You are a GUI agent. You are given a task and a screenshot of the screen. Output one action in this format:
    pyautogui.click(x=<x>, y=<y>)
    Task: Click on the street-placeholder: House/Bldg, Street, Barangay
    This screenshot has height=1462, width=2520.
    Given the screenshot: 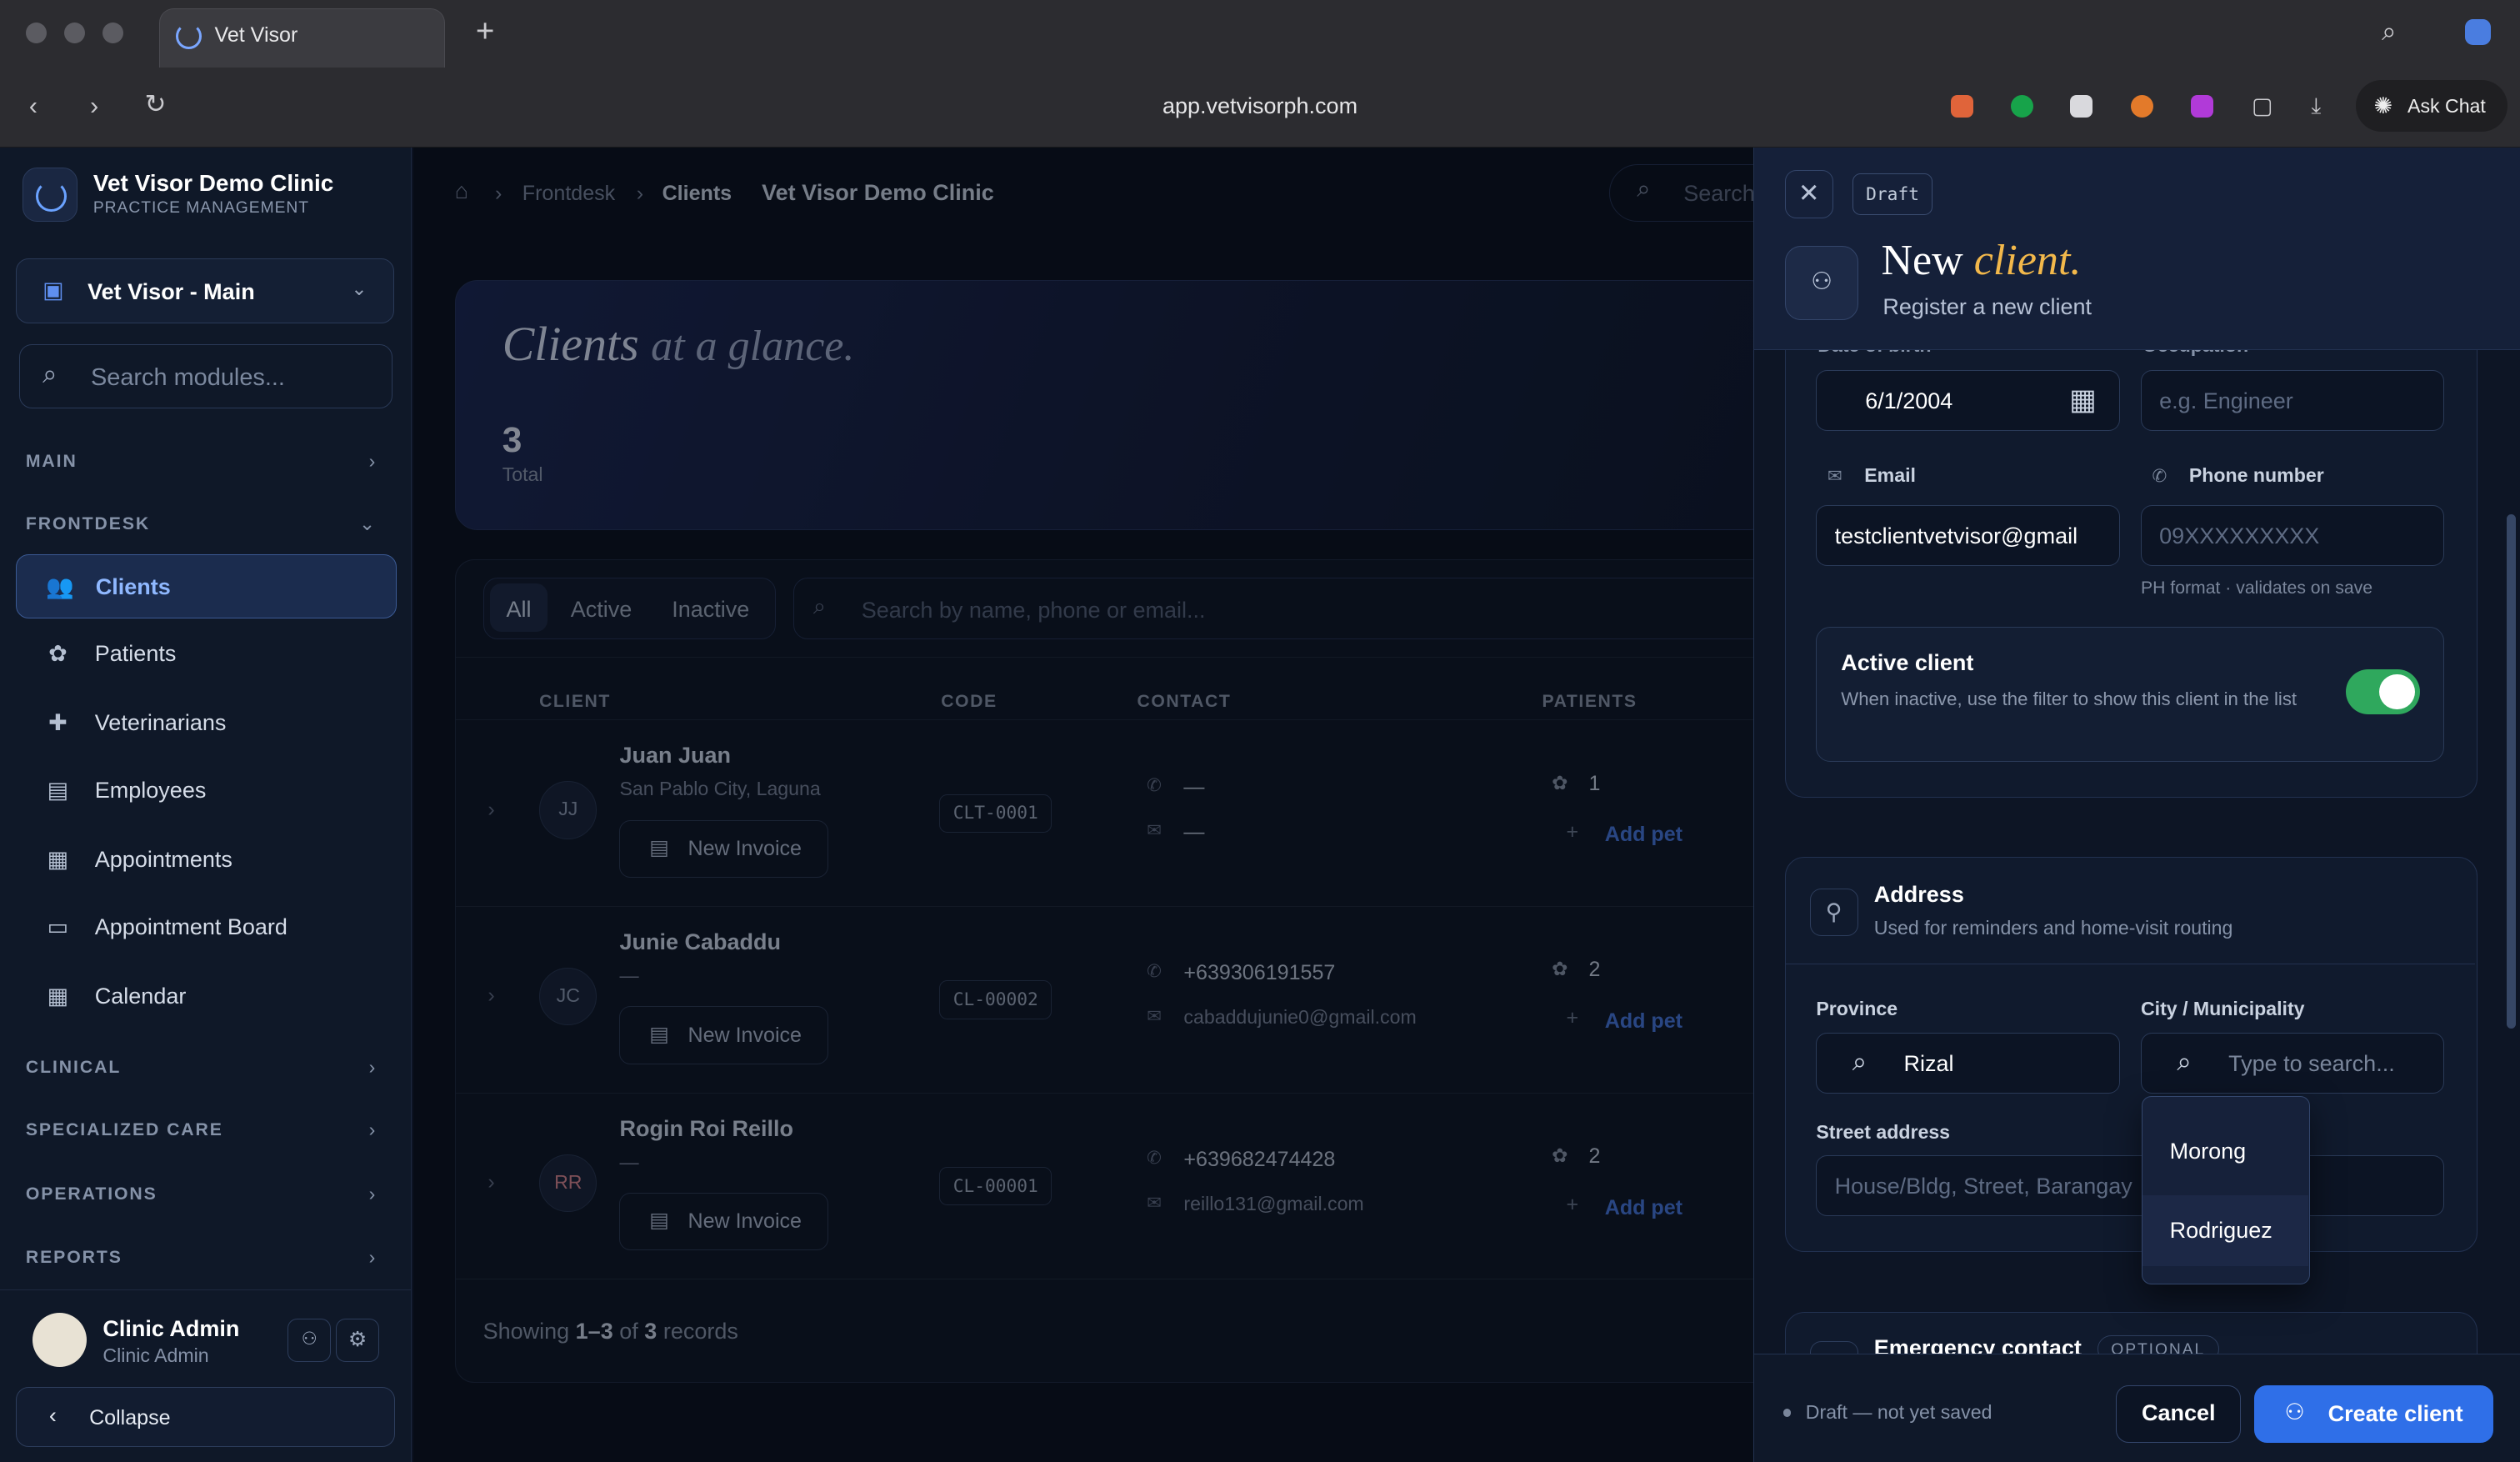 What is the action you would take?
    pyautogui.click(x=1983, y=1186)
    